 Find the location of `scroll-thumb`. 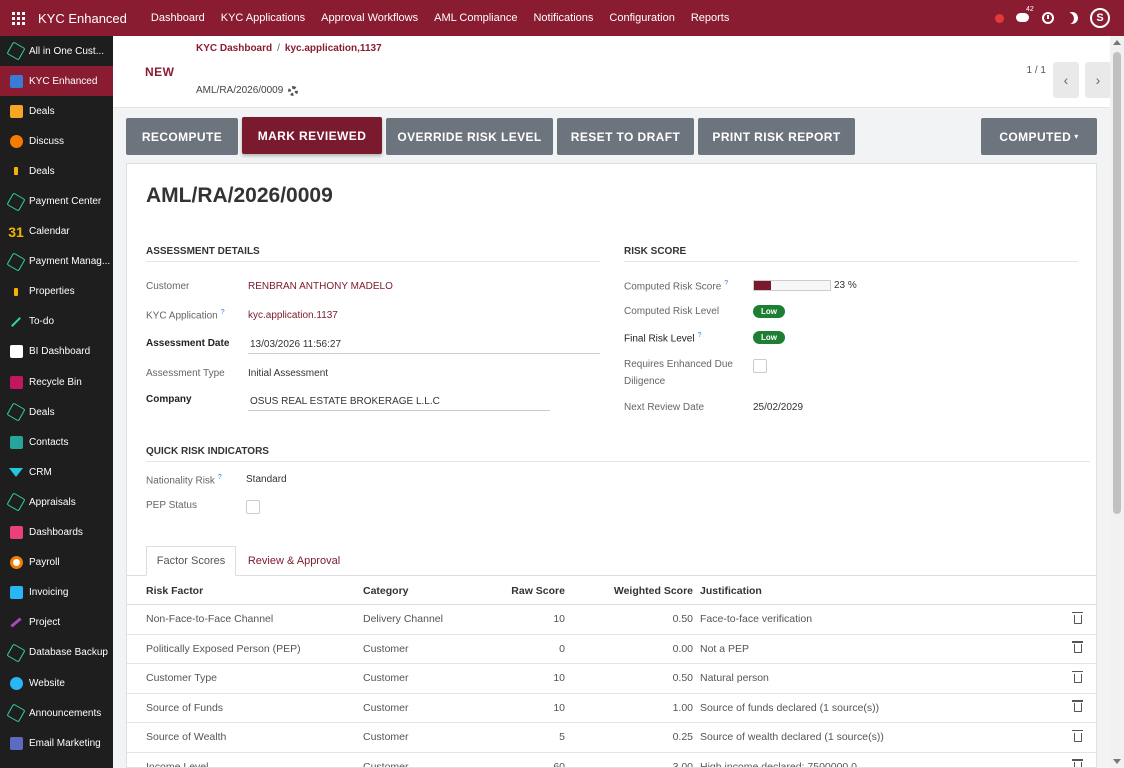

scroll-thumb is located at coordinates (1117, 283).